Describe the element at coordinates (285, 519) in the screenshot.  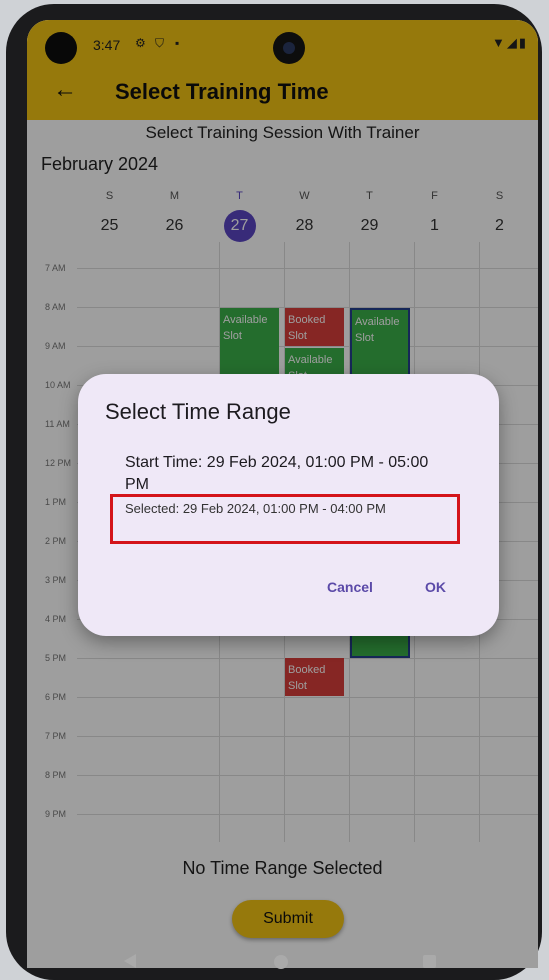
I see `highlight-box` at that location.